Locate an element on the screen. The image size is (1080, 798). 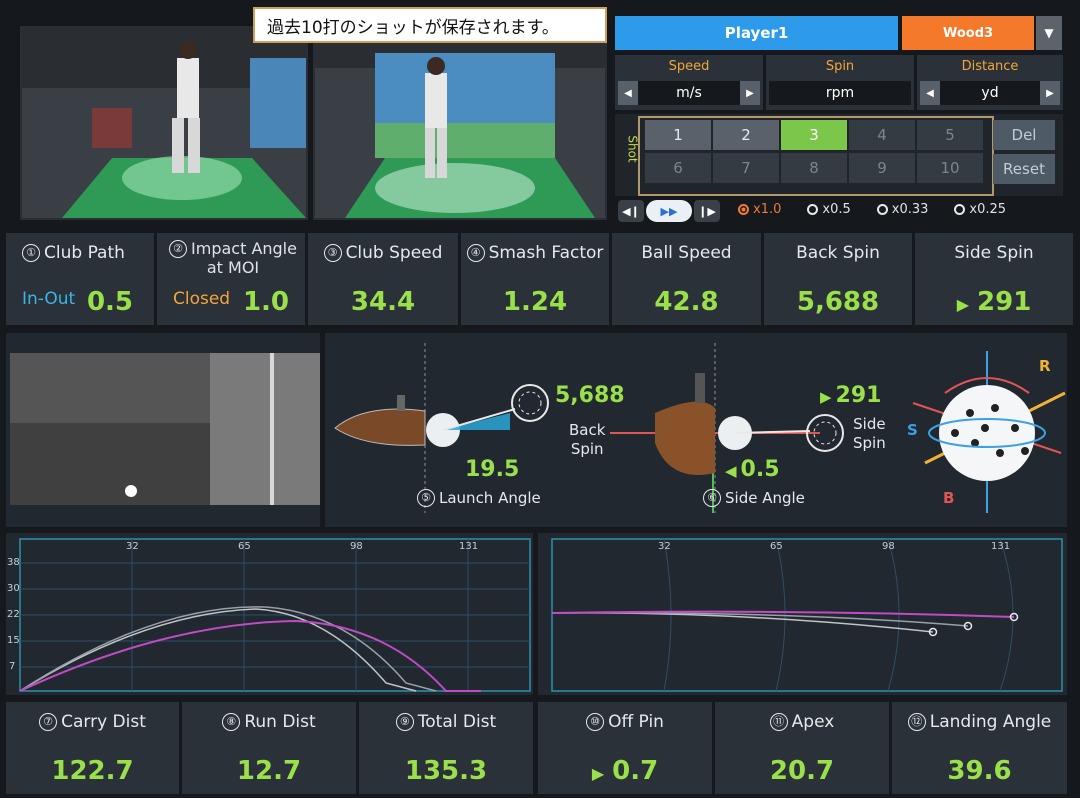
metric-sub-label: Closed is located at coordinates (202, 299).